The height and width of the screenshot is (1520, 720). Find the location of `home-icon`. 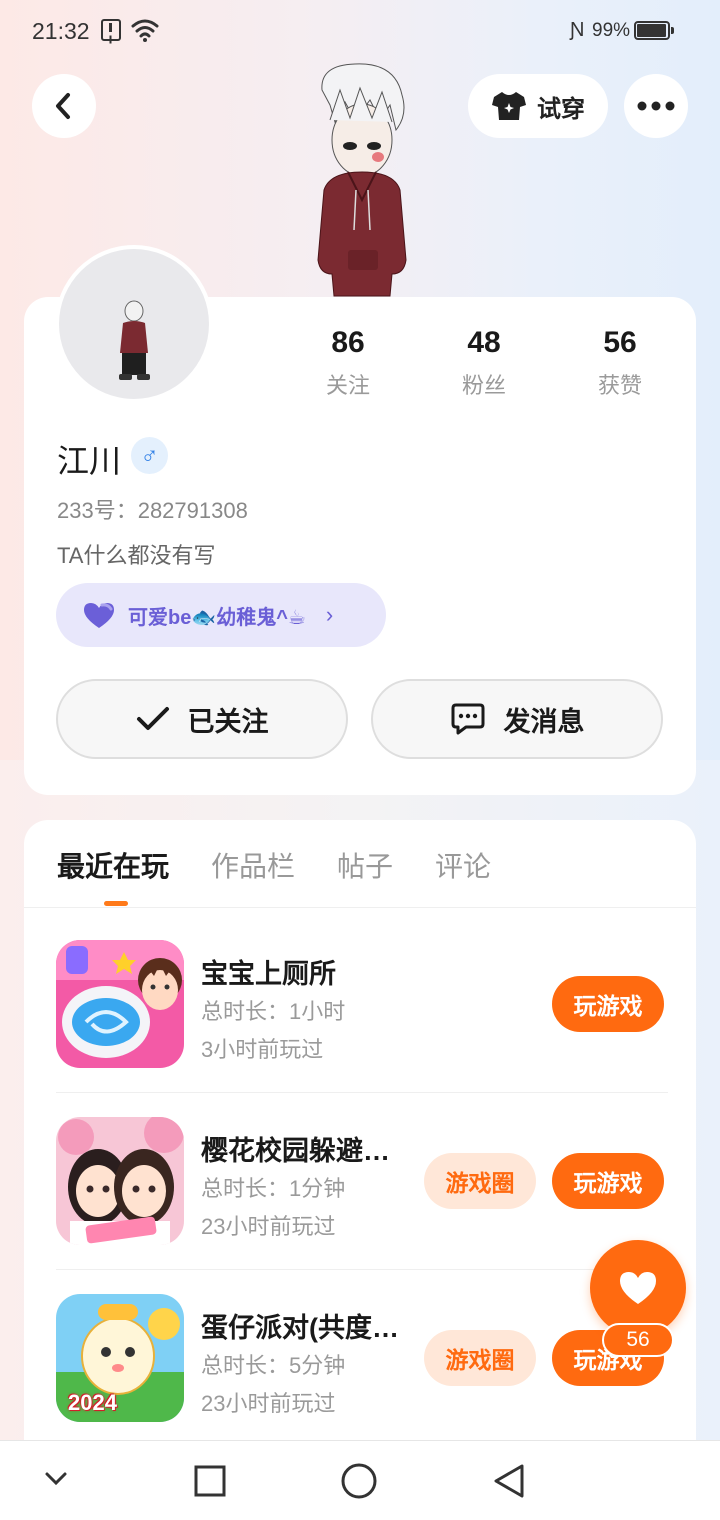

home-icon is located at coordinates (359, 1481).